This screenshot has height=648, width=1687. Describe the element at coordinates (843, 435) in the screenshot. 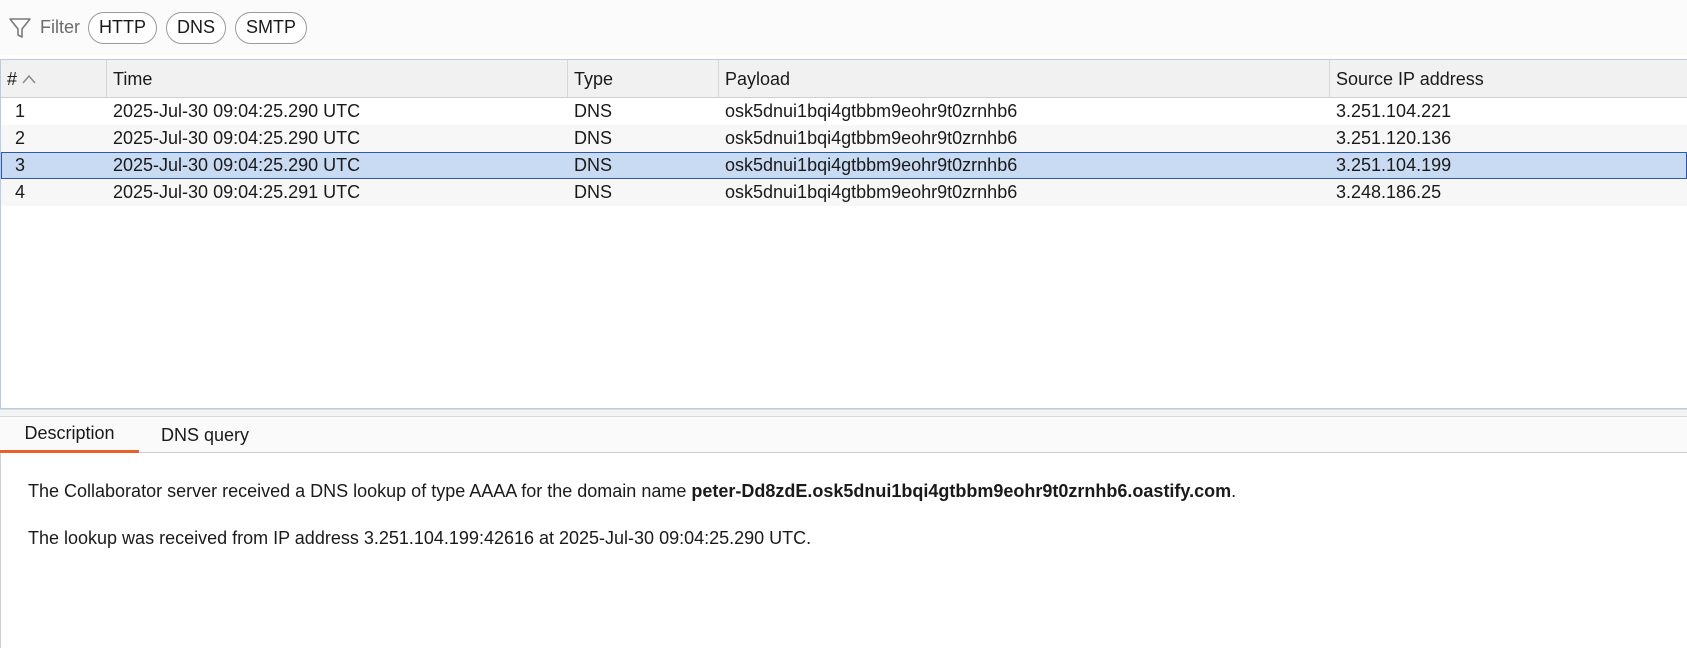

I see `detail-tab-bar: Description DNS query` at that location.